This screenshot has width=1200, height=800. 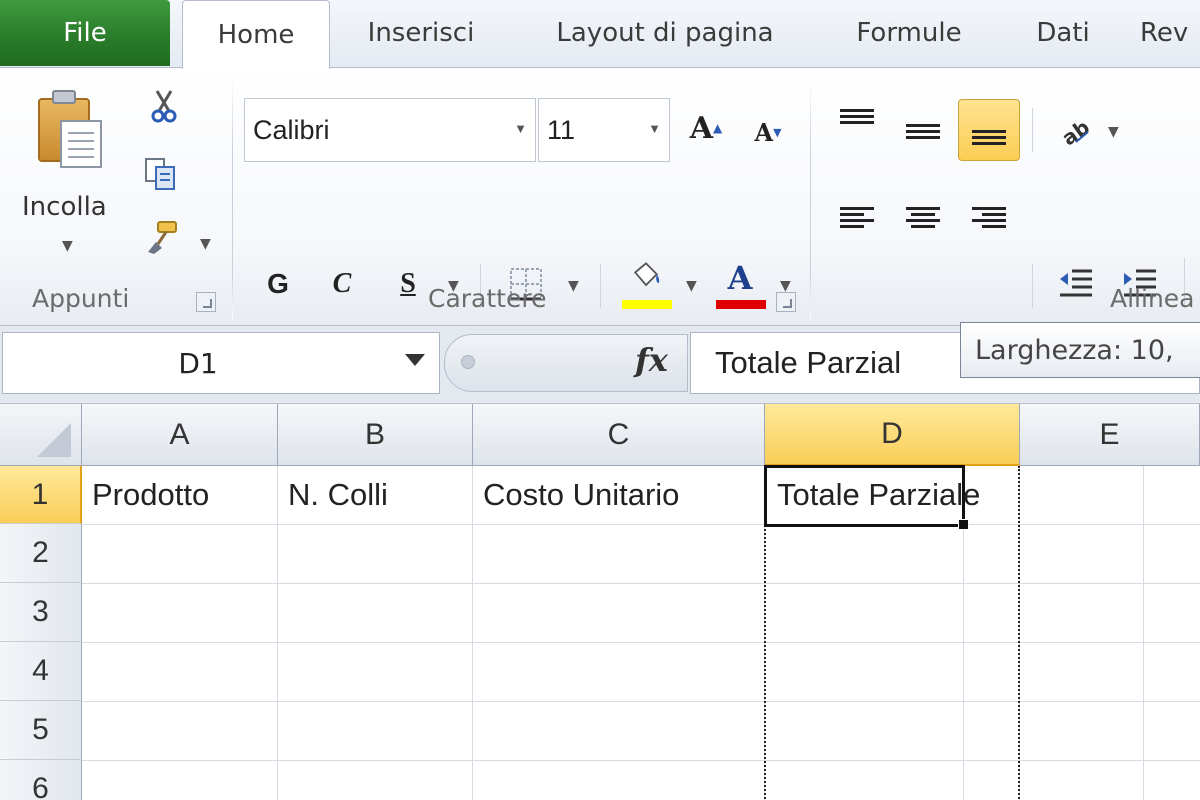 I want to click on column-header-e: E, so click(x=1110, y=435).